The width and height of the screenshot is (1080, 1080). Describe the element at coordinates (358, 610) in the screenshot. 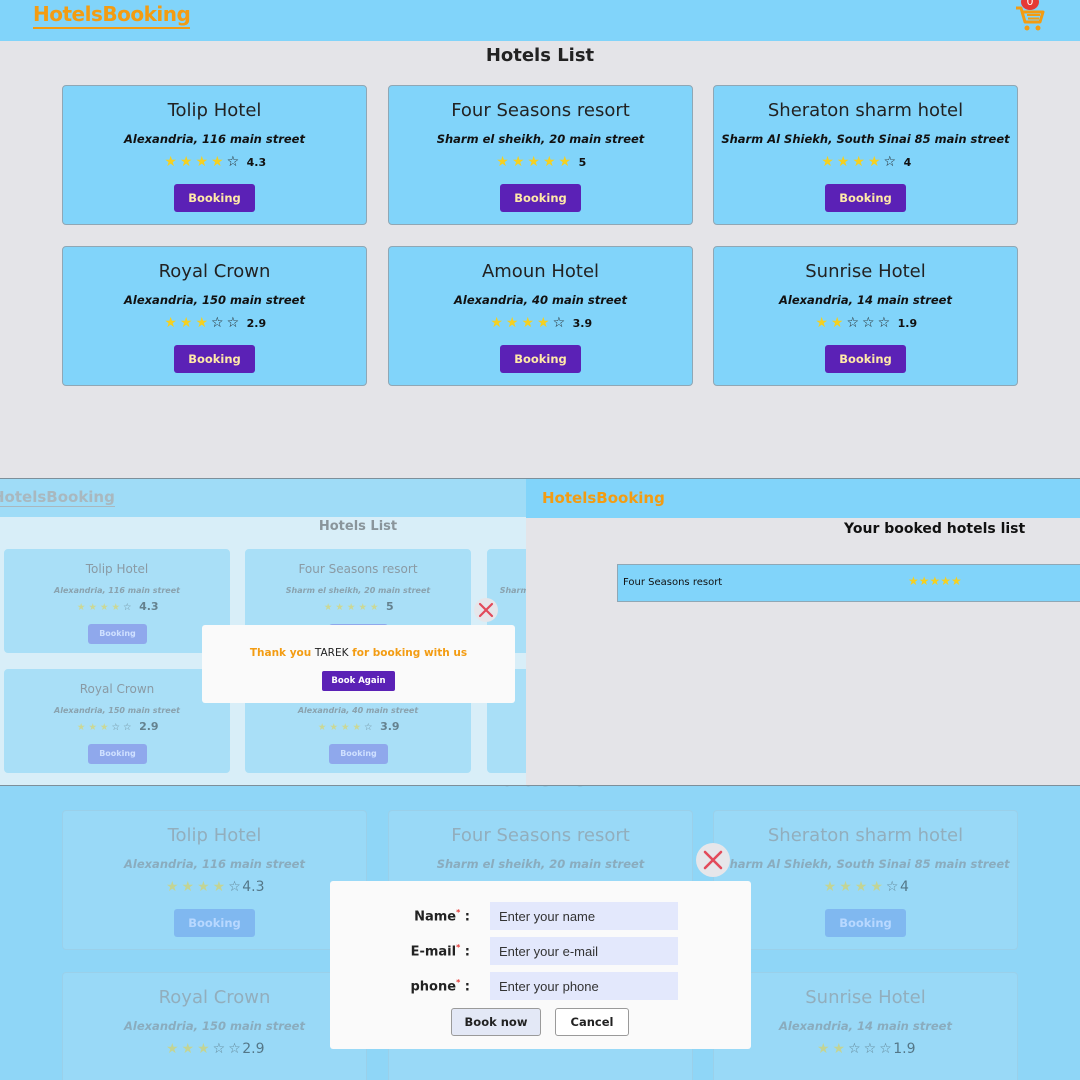

I see `rating-stars: ★ ★ ★ ★ ★ 5` at that location.